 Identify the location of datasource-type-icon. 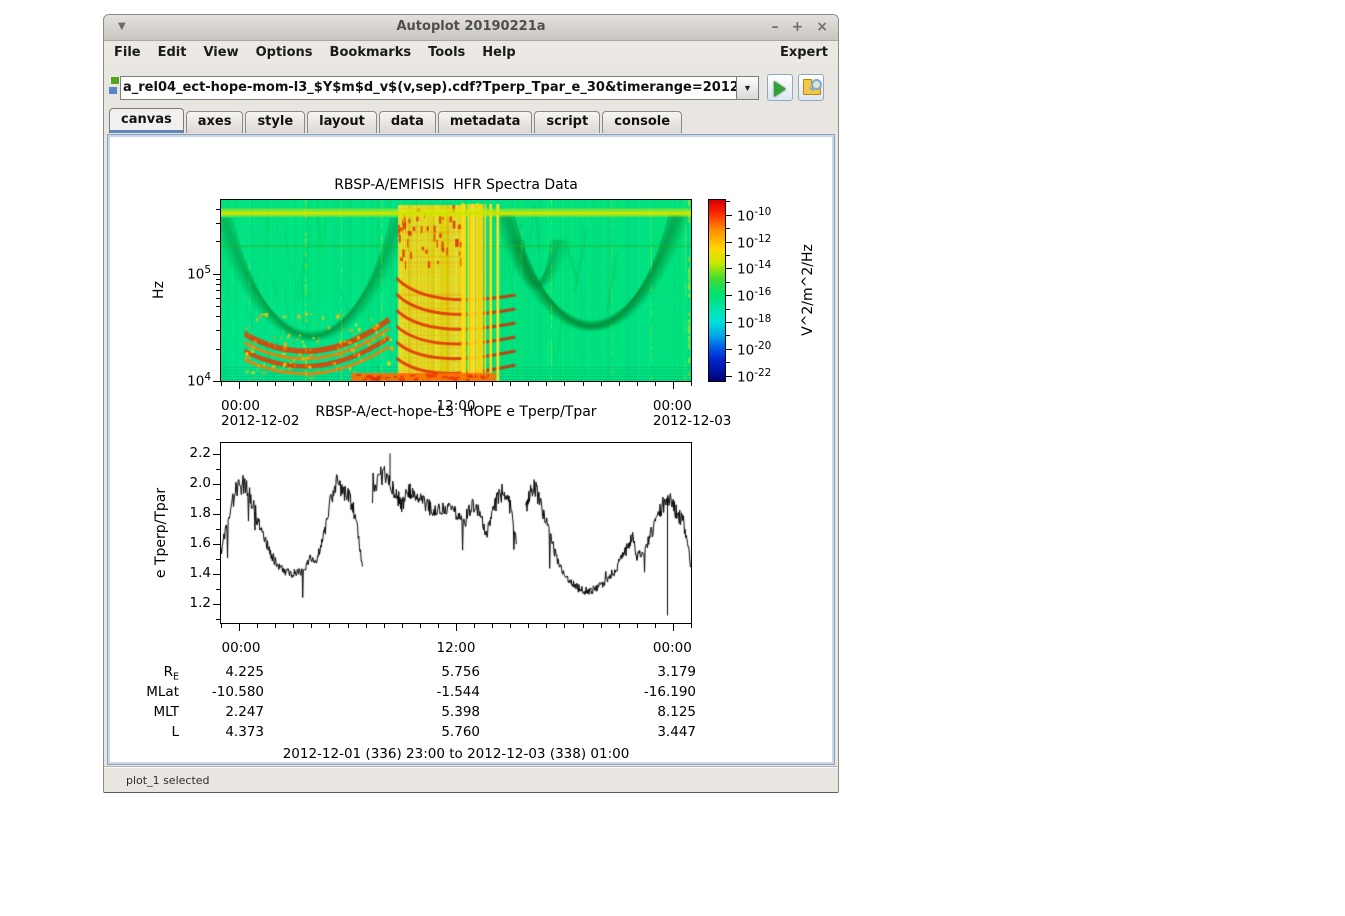
(114, 86).